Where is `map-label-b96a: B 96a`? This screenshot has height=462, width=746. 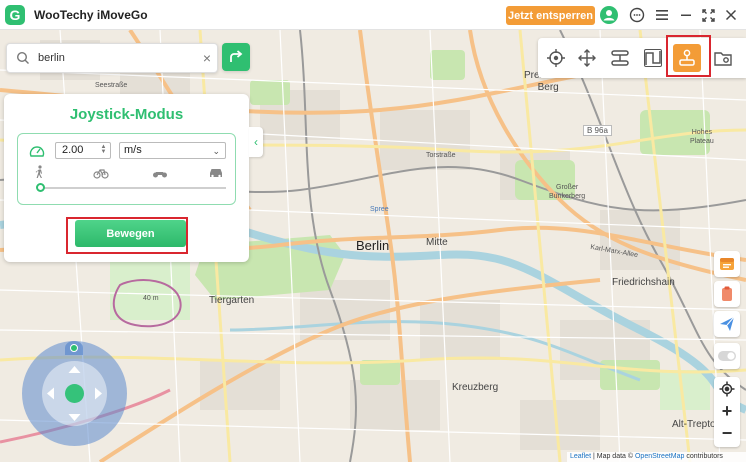 map-label-b96a: B 96a is located at coordinates (597, 130).